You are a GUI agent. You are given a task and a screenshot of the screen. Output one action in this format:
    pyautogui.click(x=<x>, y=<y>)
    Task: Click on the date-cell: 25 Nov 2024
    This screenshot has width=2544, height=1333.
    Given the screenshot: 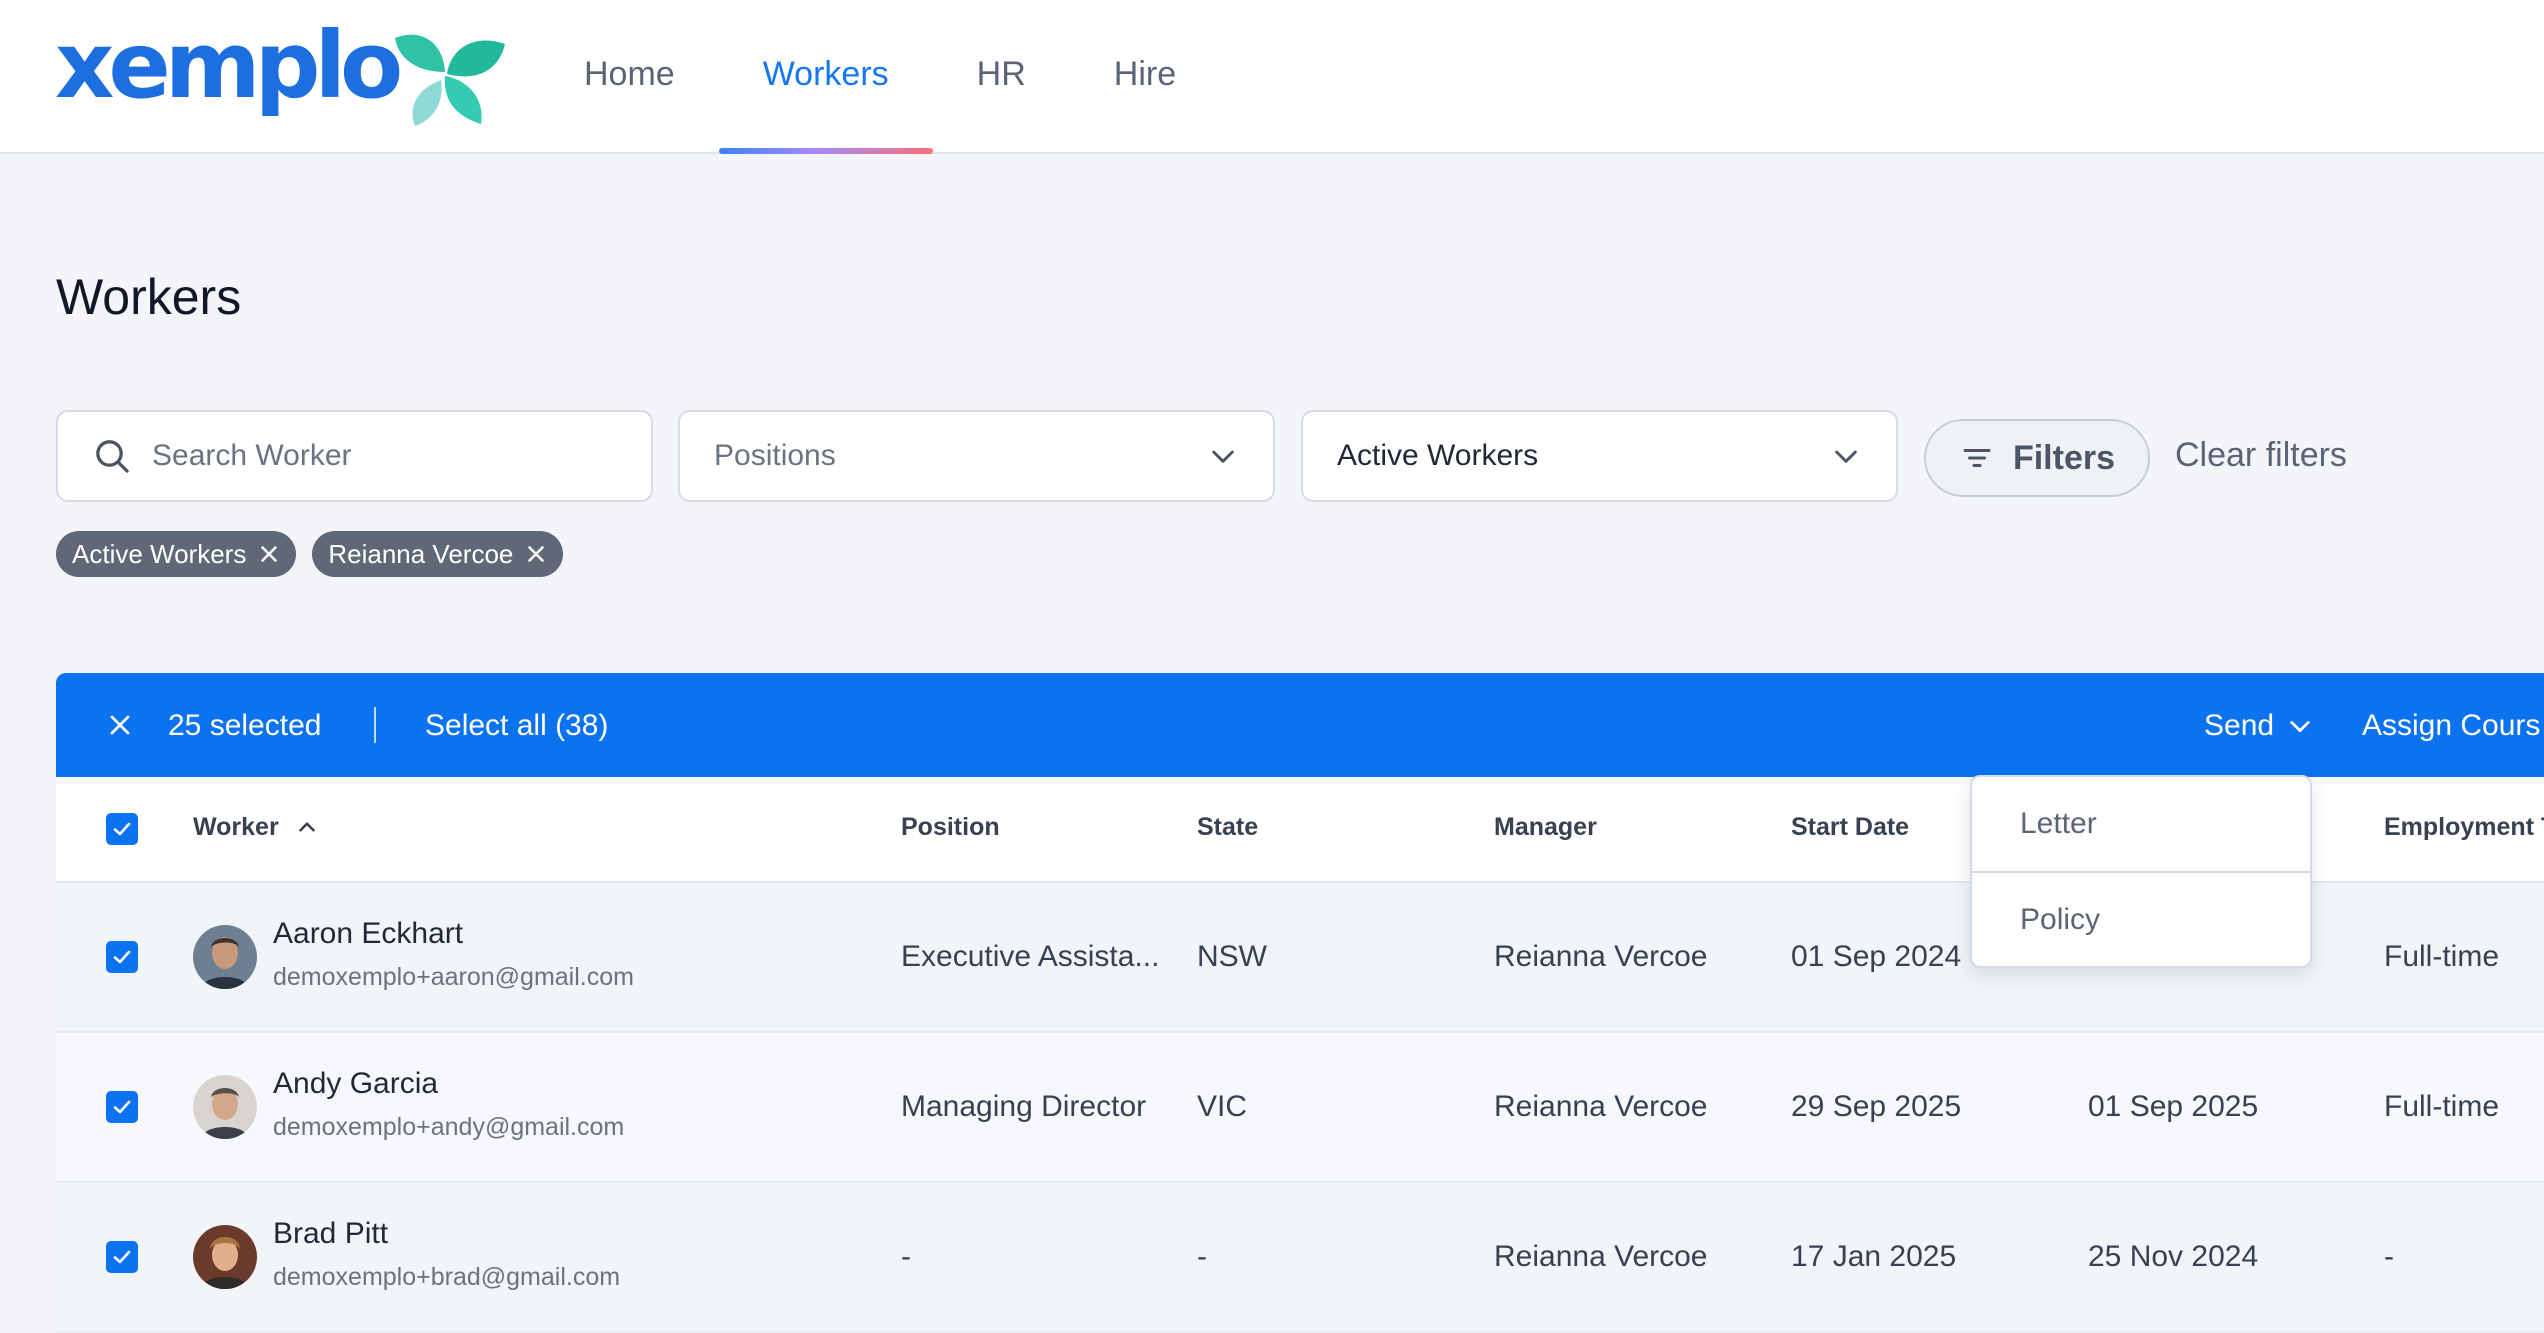 What is the action you would take?
    pyautogui.click(x=2173, y=1256)
    